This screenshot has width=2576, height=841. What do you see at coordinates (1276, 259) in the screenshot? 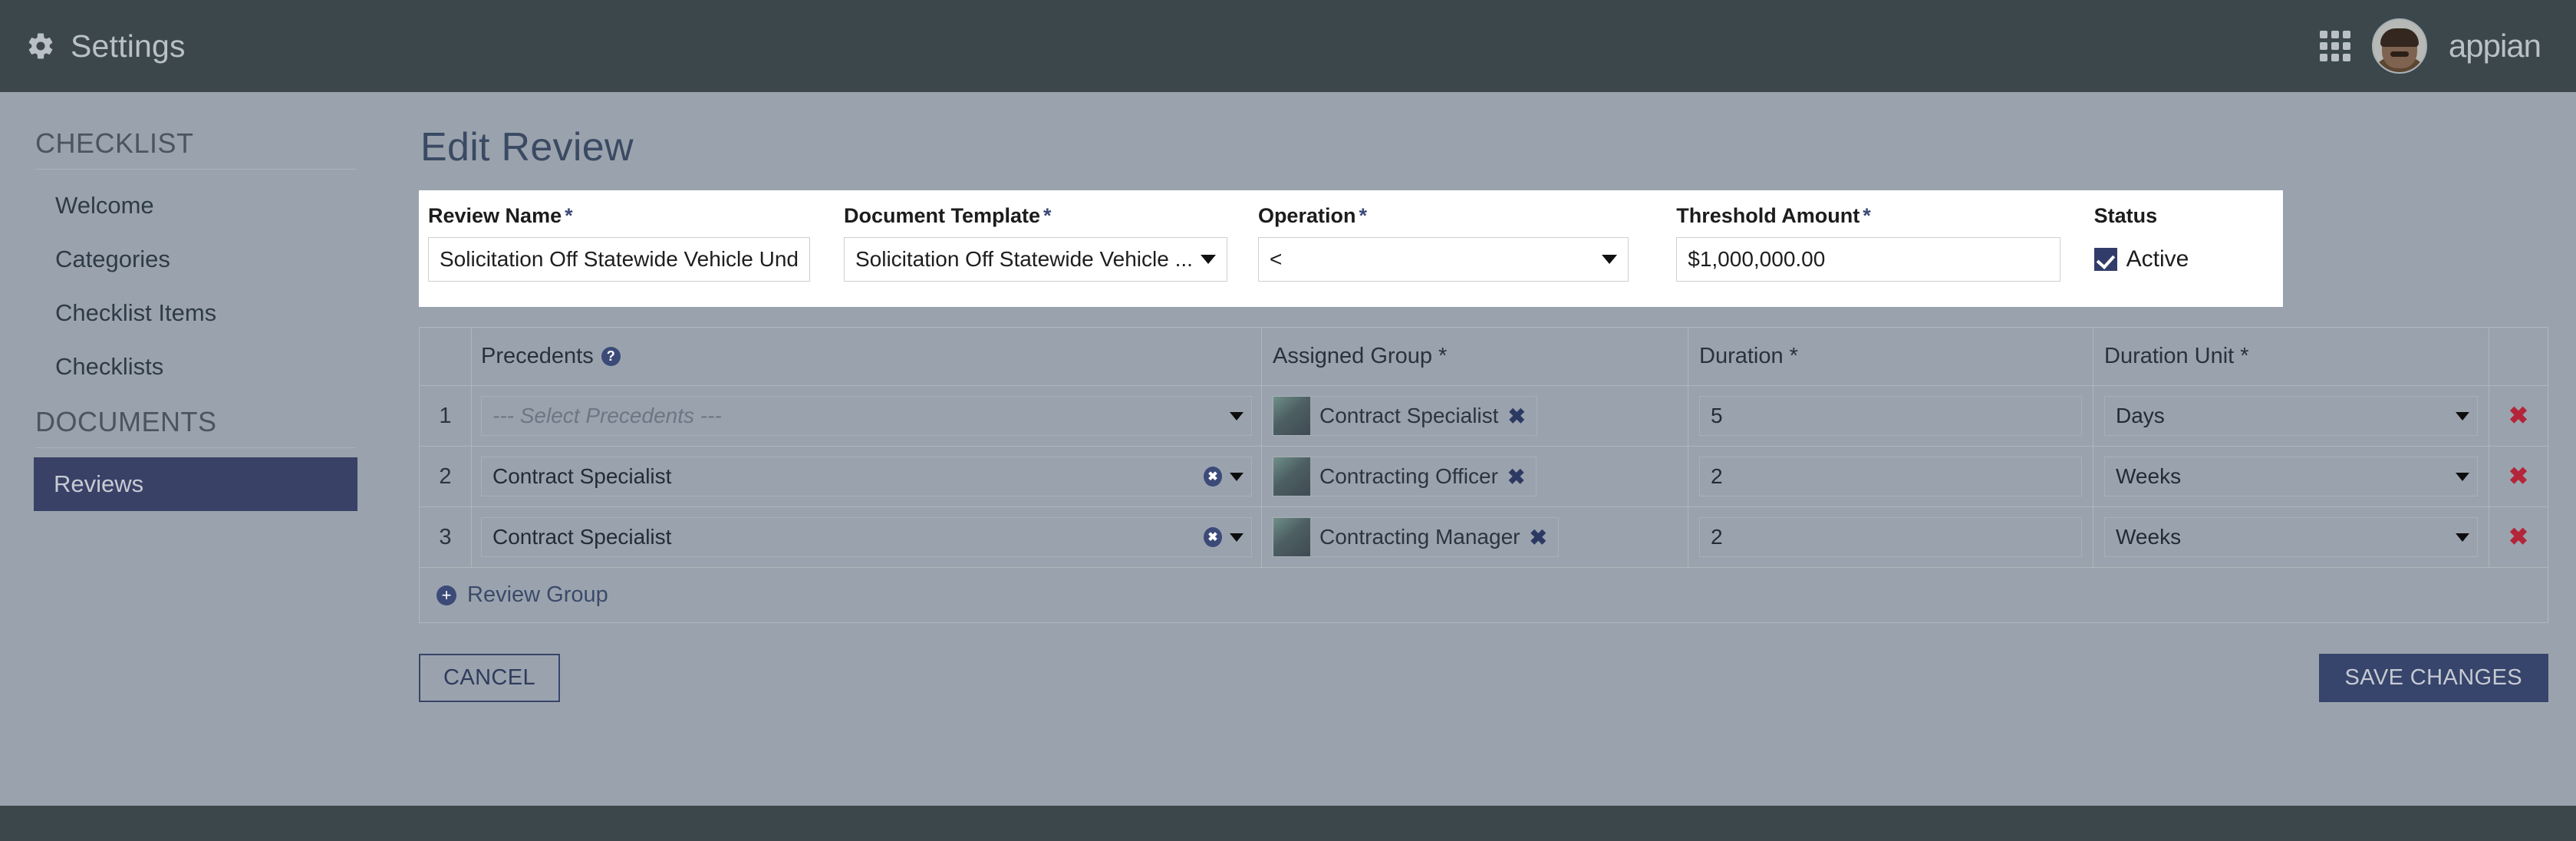
I see `operation-value: <` at bounding box center [1276, 259].